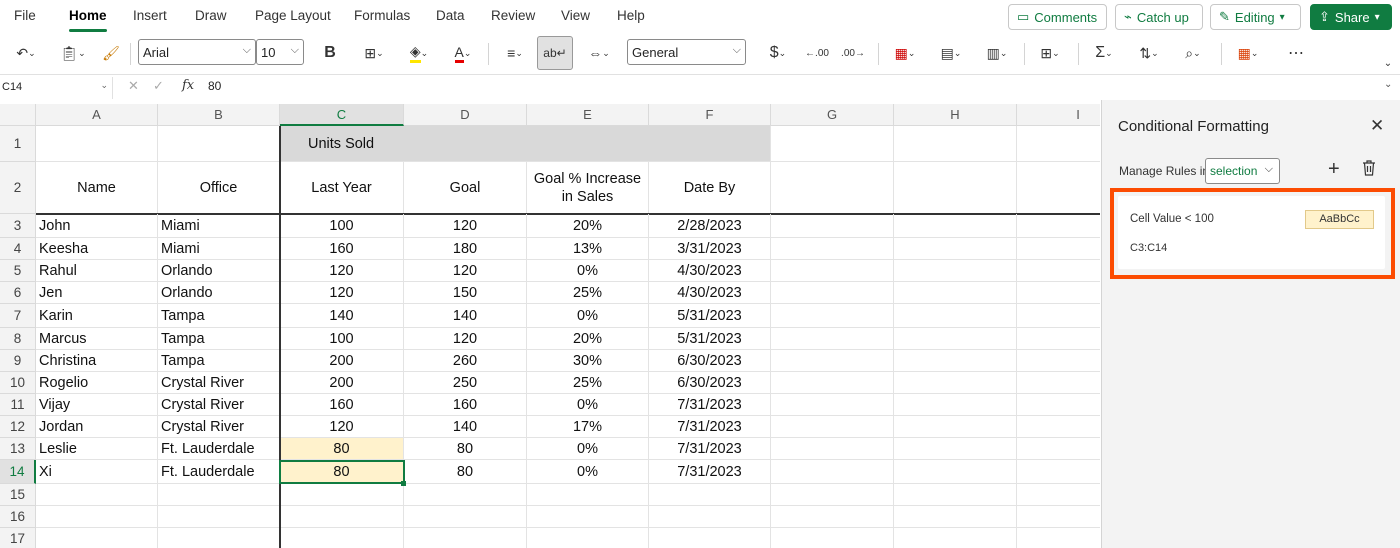  I want to click on cell-office: Miami, so click(219, 249).